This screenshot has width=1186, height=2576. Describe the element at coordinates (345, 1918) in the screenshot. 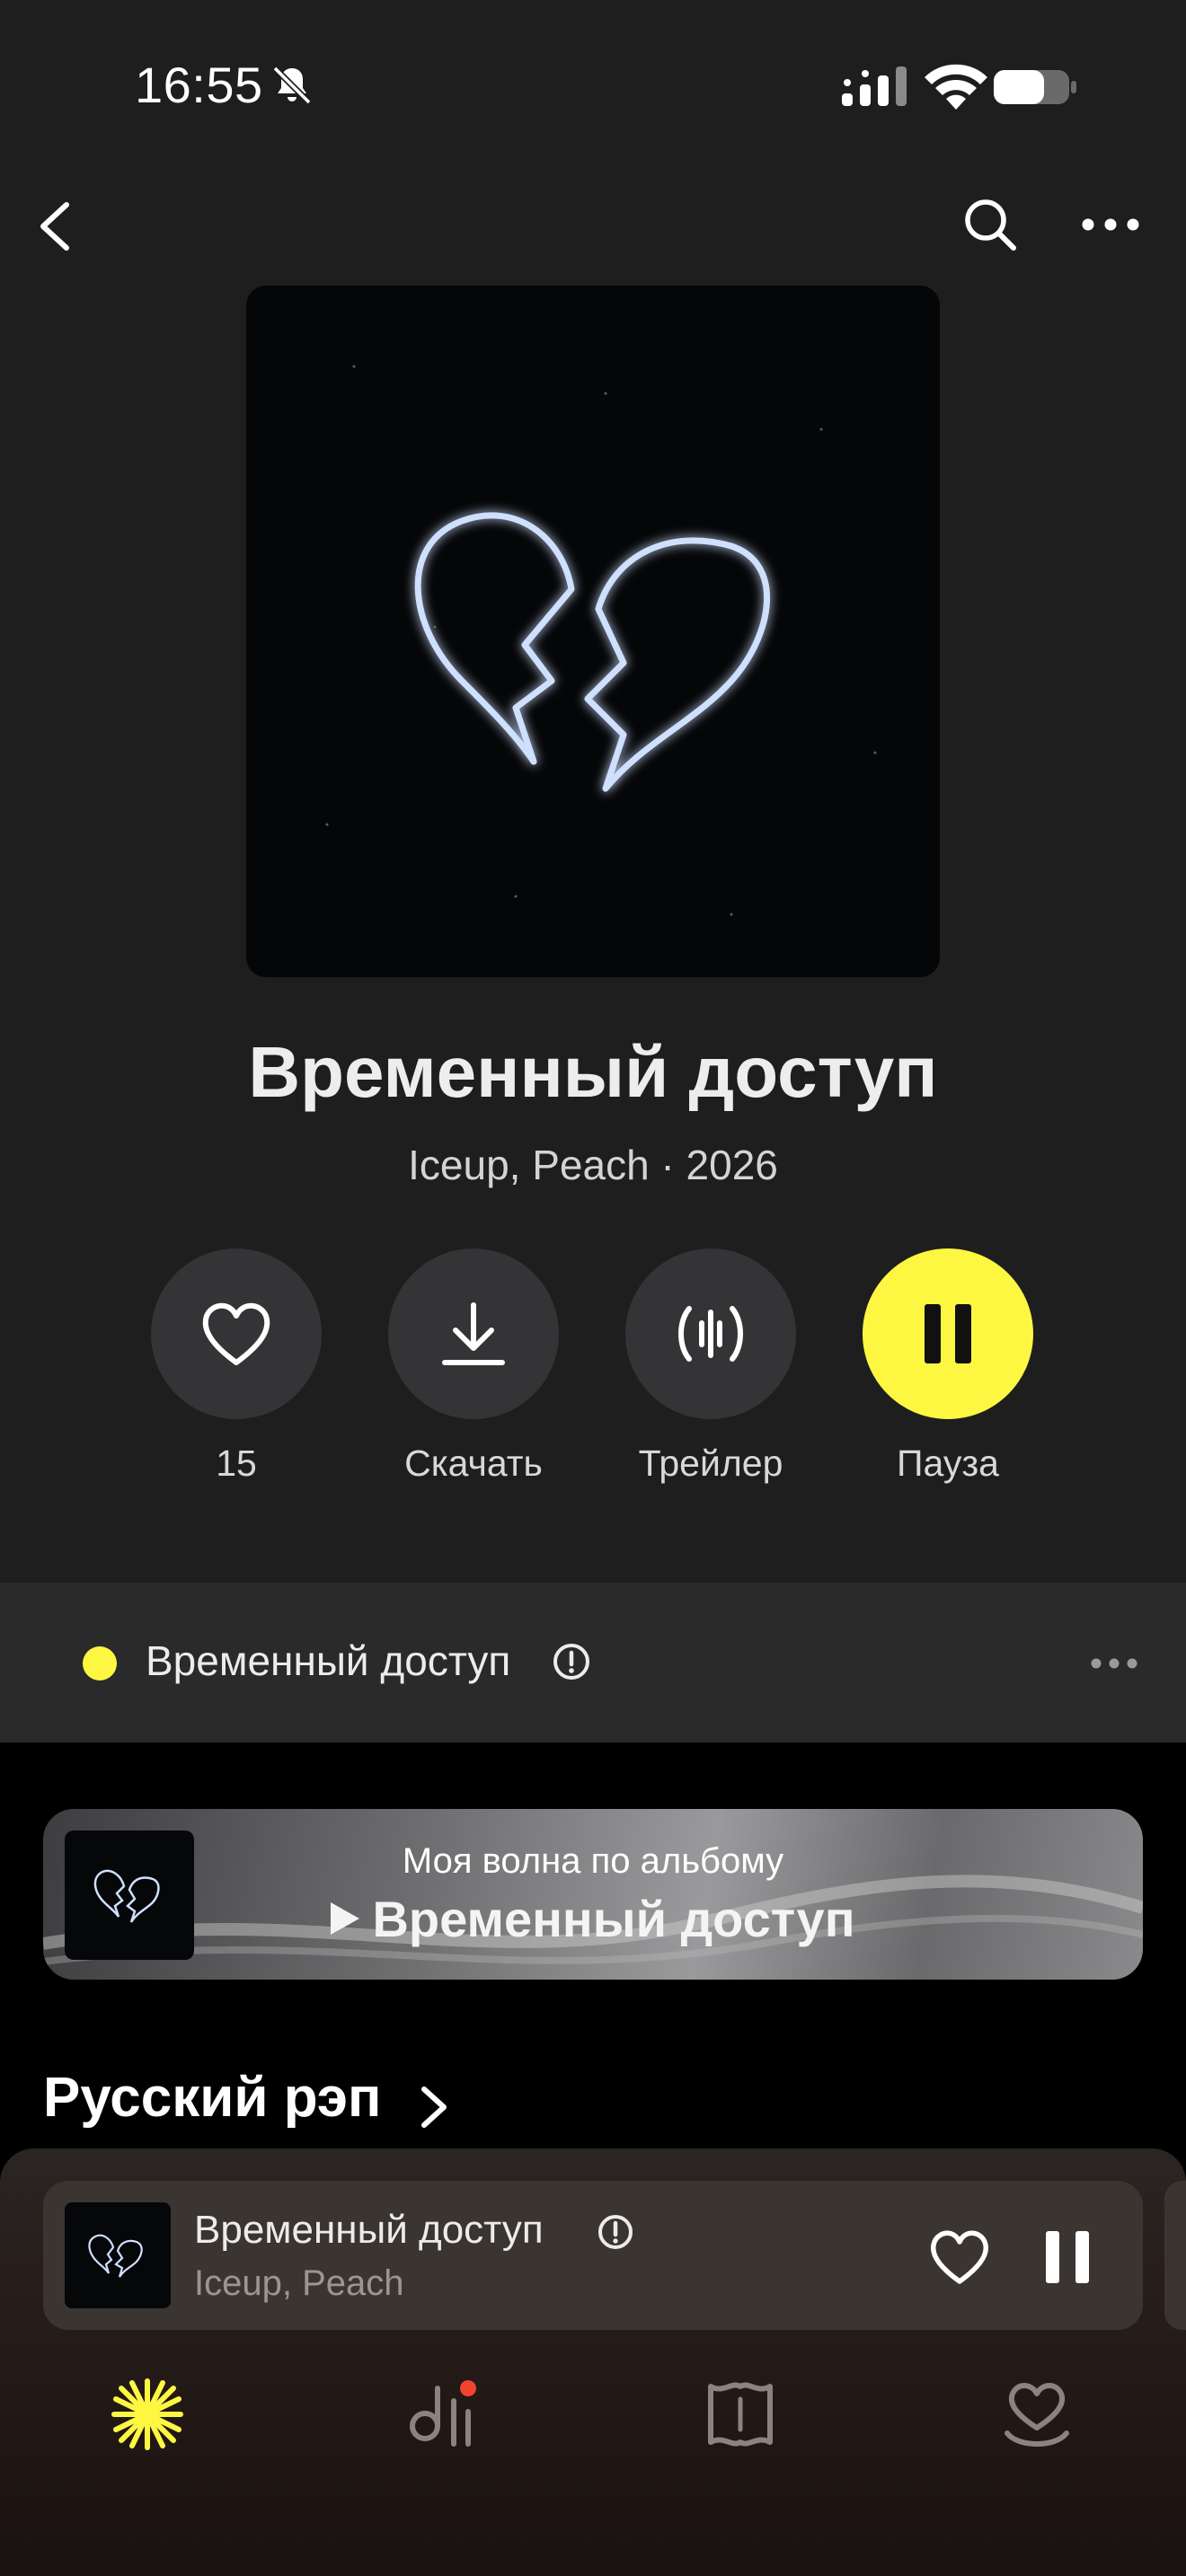

I see `play-icon` at that location.